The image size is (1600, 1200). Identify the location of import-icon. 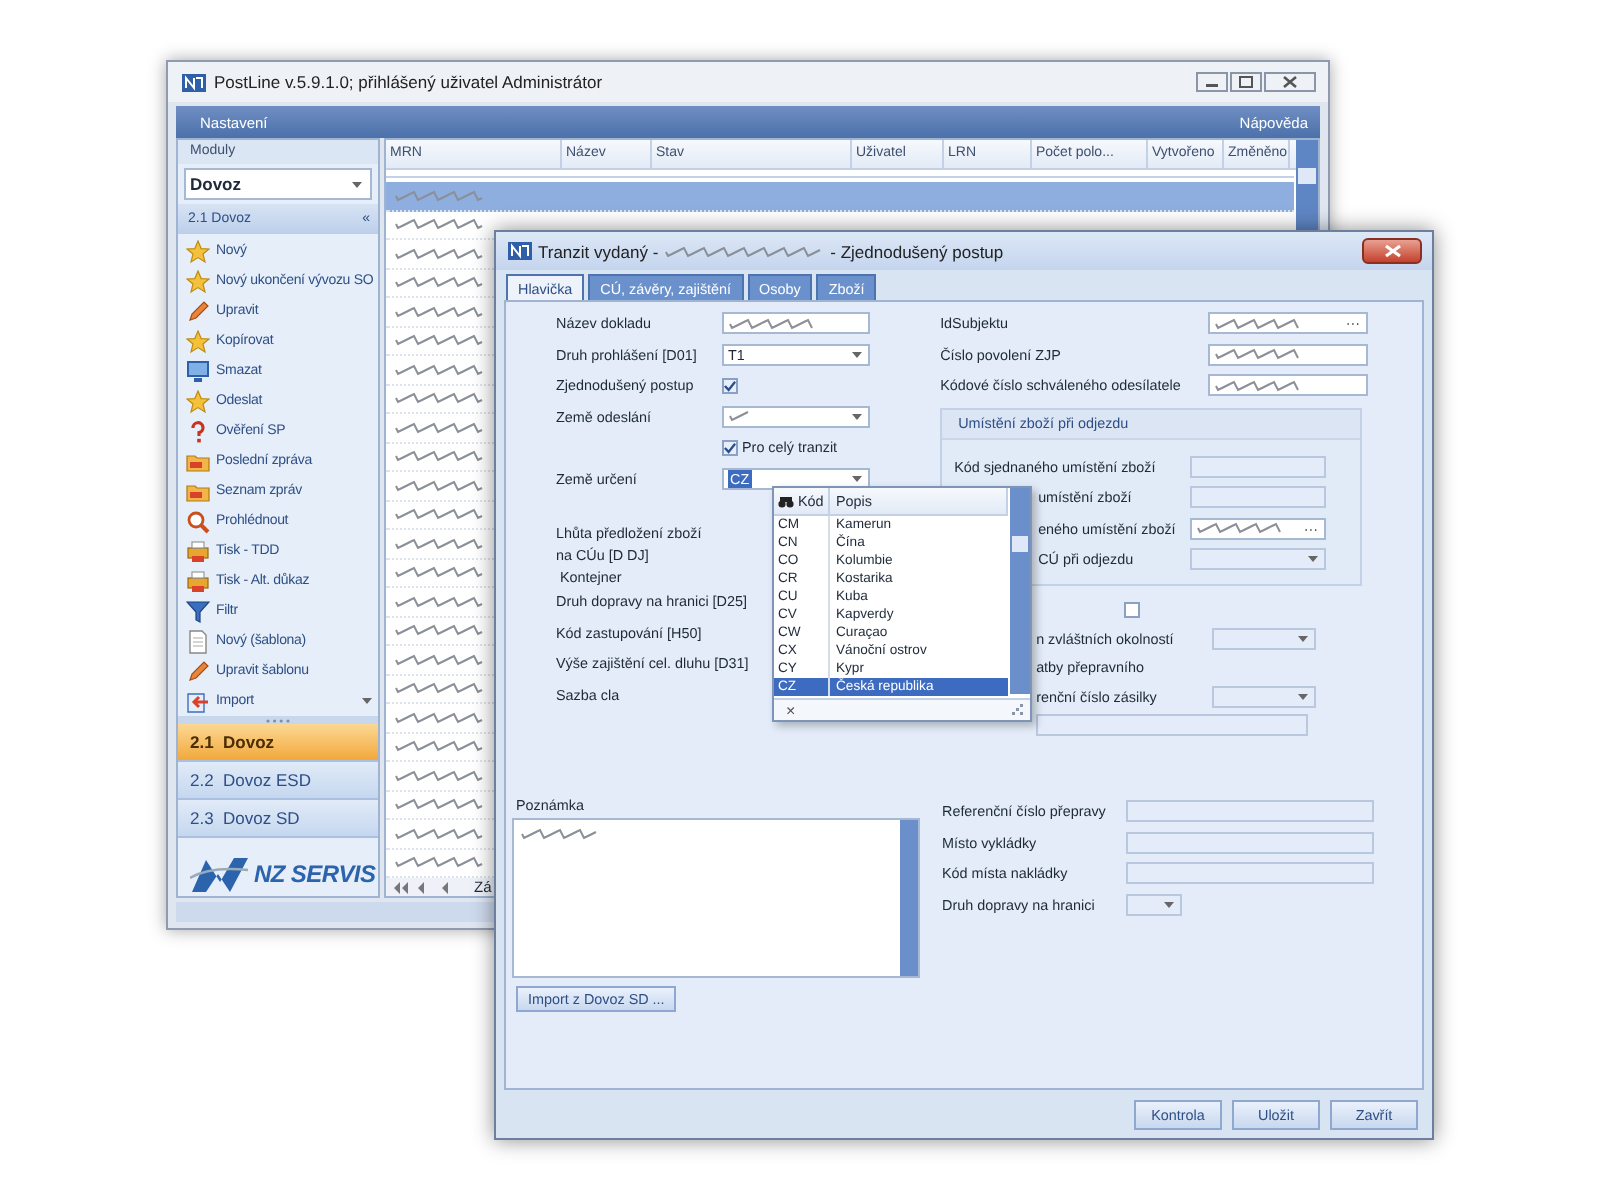
(198, 701).